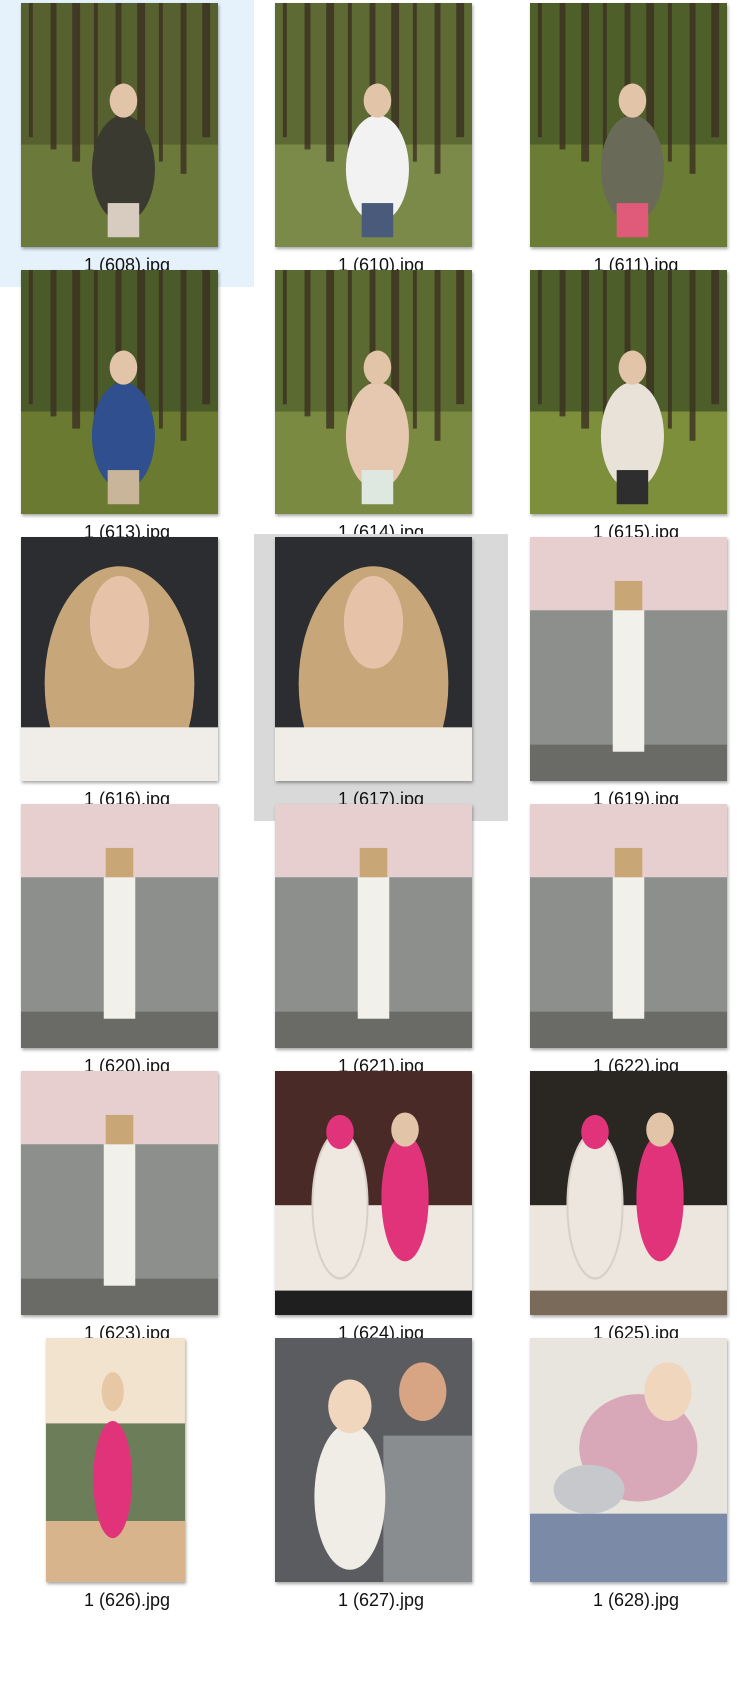 This screenshot has height=1705, width=753. What do you see at coordinates (636, 1600) in the screenshot?
I see `file-name-label: 1 (628).jpg` at bounding box center [636, 1600].